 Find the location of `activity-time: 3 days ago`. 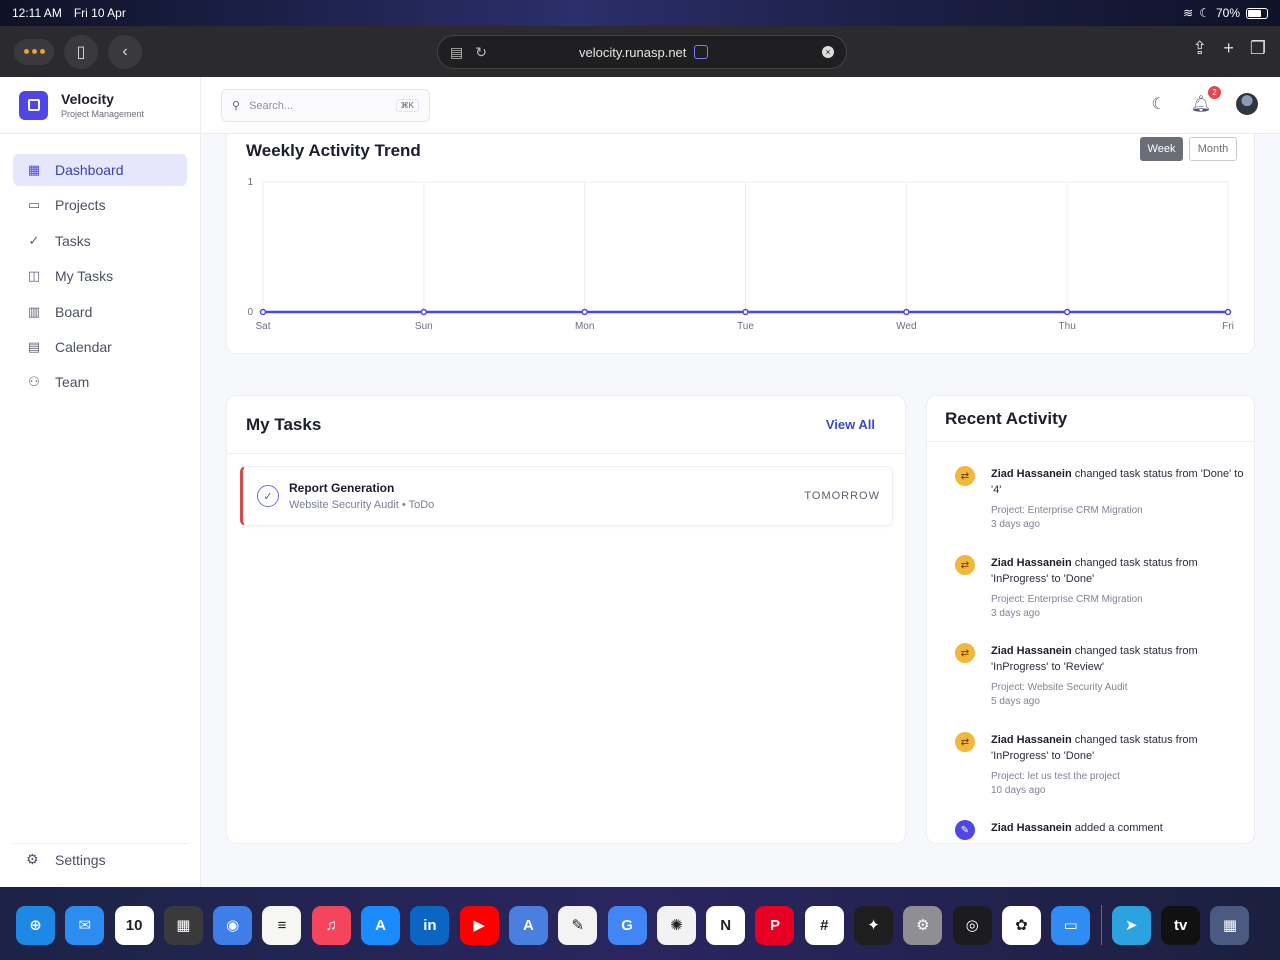

activity-time: 3 days ago is located at coordinates (1015, 613).